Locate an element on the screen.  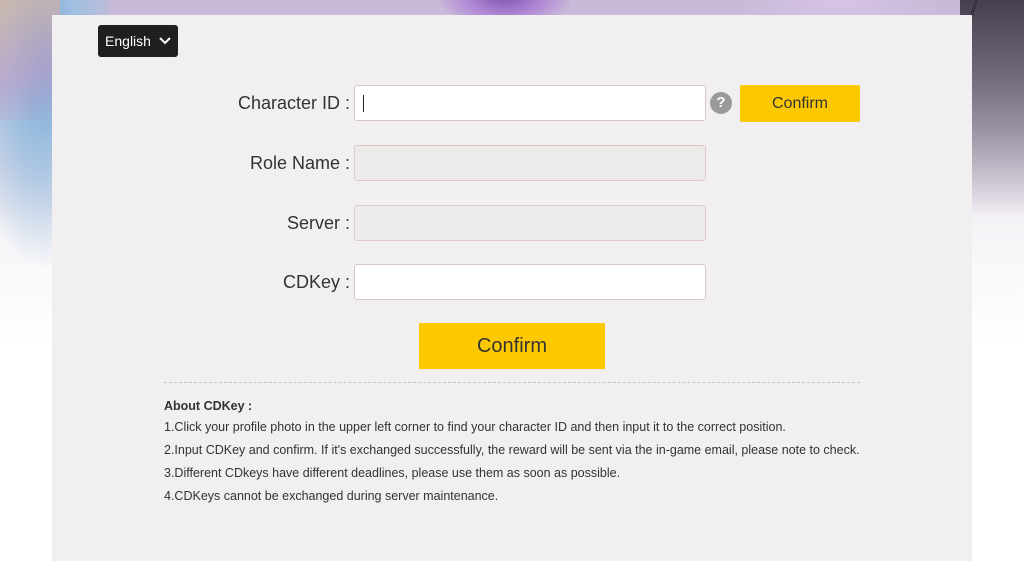
divider is located at coordinates (512, 382).